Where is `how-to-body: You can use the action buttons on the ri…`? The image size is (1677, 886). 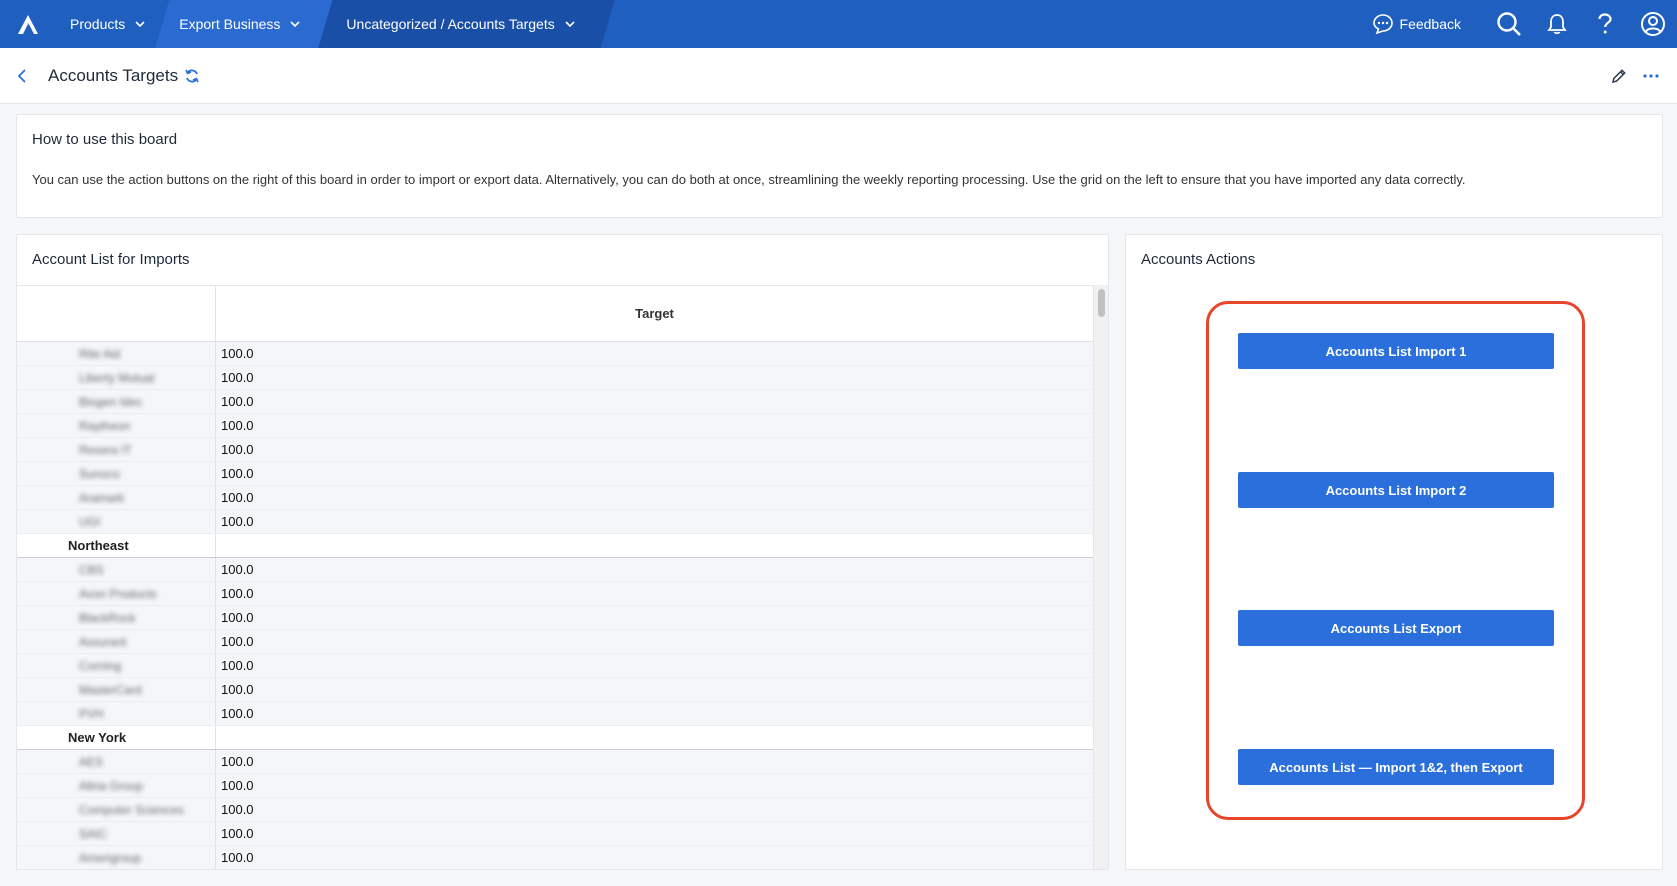
how-to-body: You can use the action buttons on the ri… is located at coordinates (749, 179).